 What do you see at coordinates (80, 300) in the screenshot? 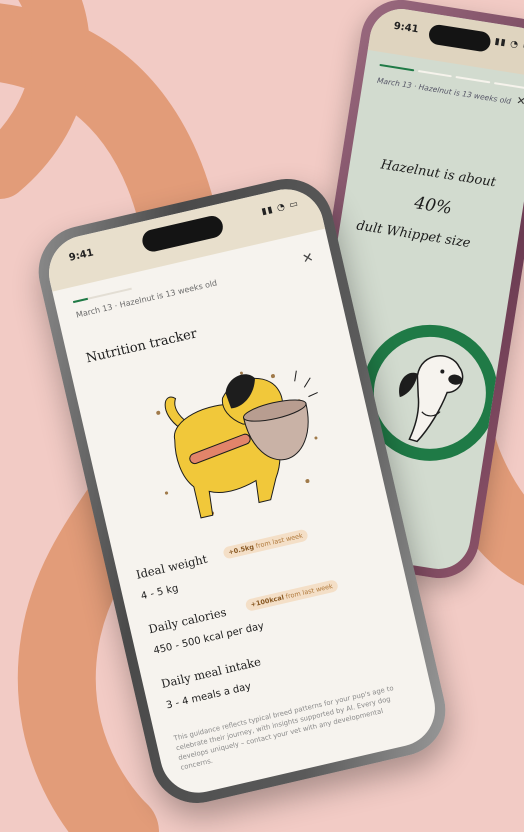
I see `progress-fill` at bounding box center [80, 300].